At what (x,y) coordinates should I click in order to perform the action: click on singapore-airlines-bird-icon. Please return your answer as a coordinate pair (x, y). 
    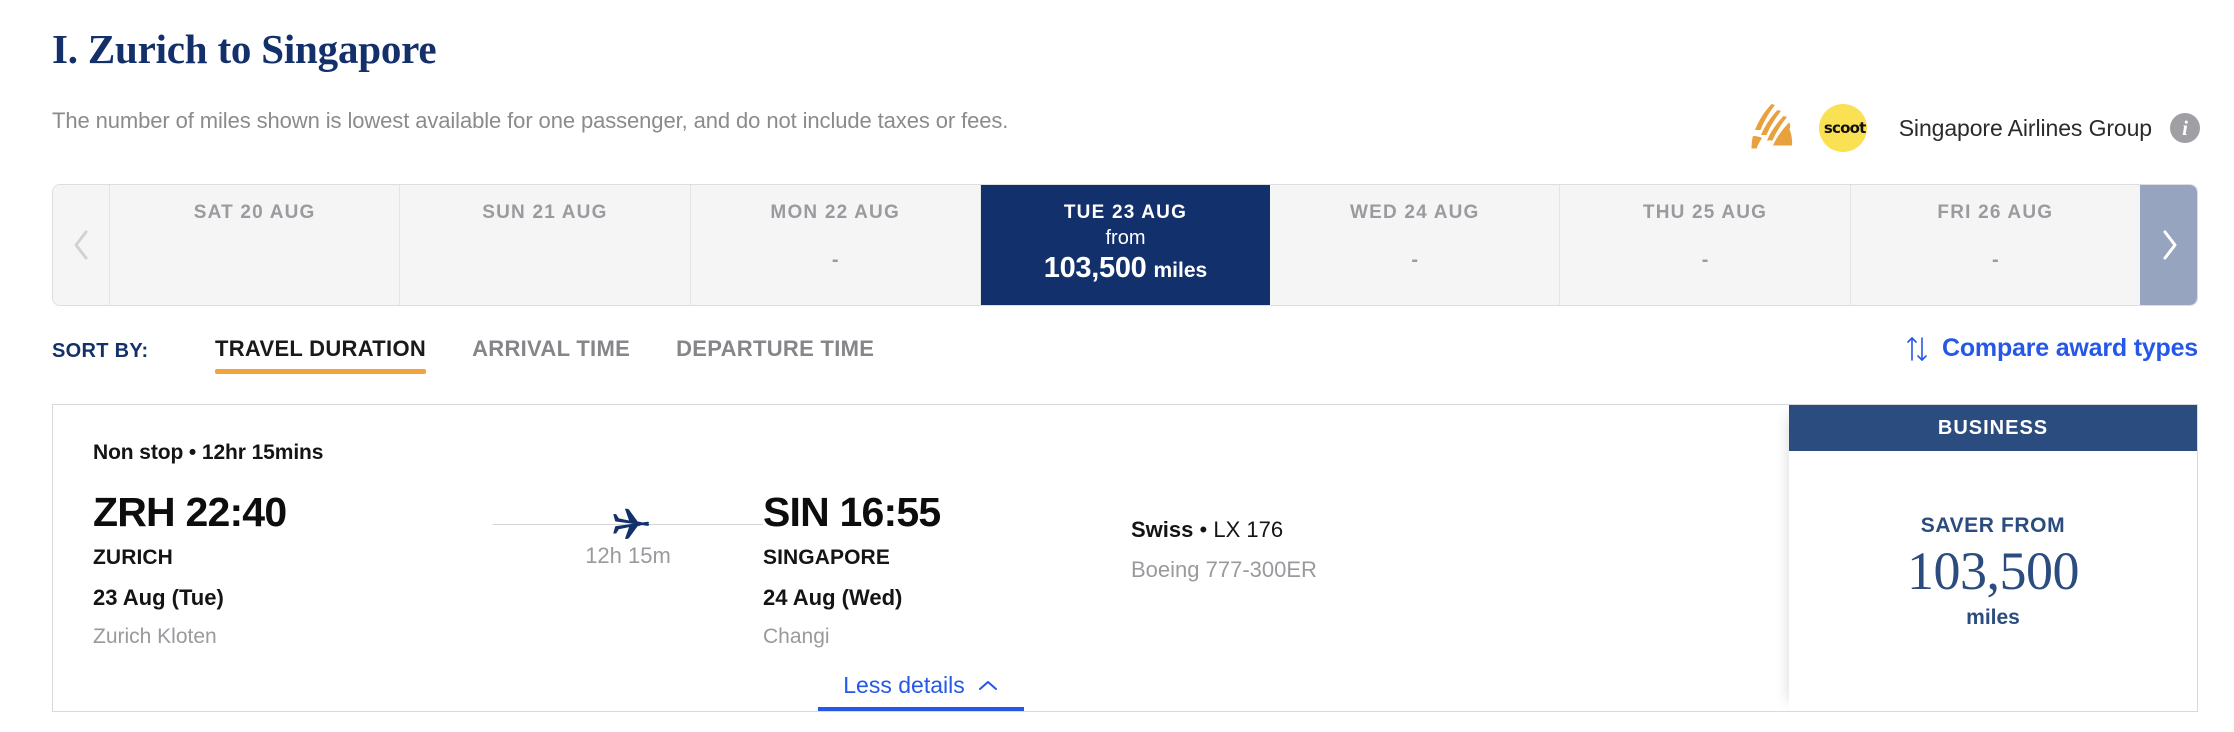
    Looking at the image, I should click on (1771, 126).